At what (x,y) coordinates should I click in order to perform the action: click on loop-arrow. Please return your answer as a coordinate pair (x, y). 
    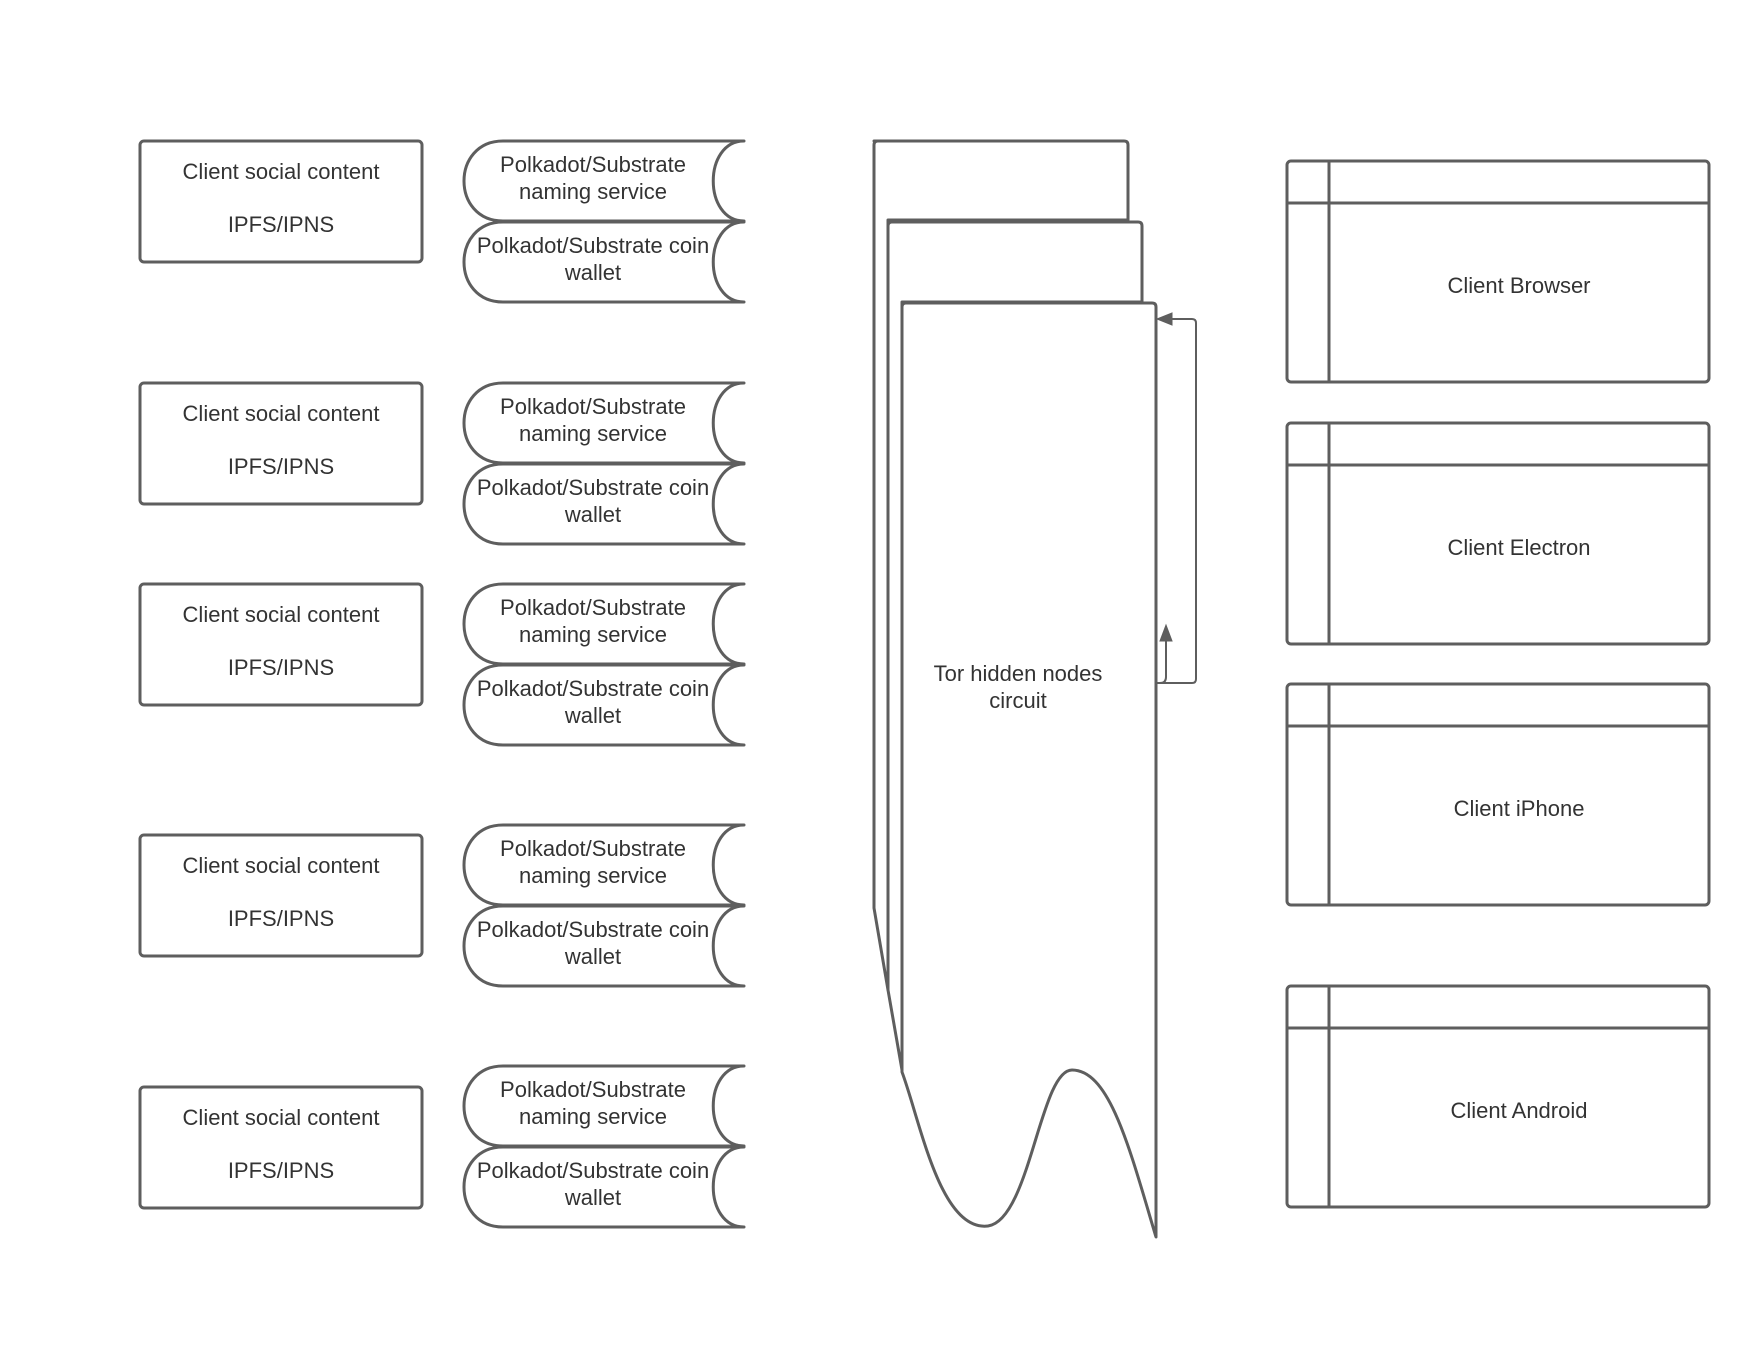
    Looking at the image, I should click on (1176, 498).